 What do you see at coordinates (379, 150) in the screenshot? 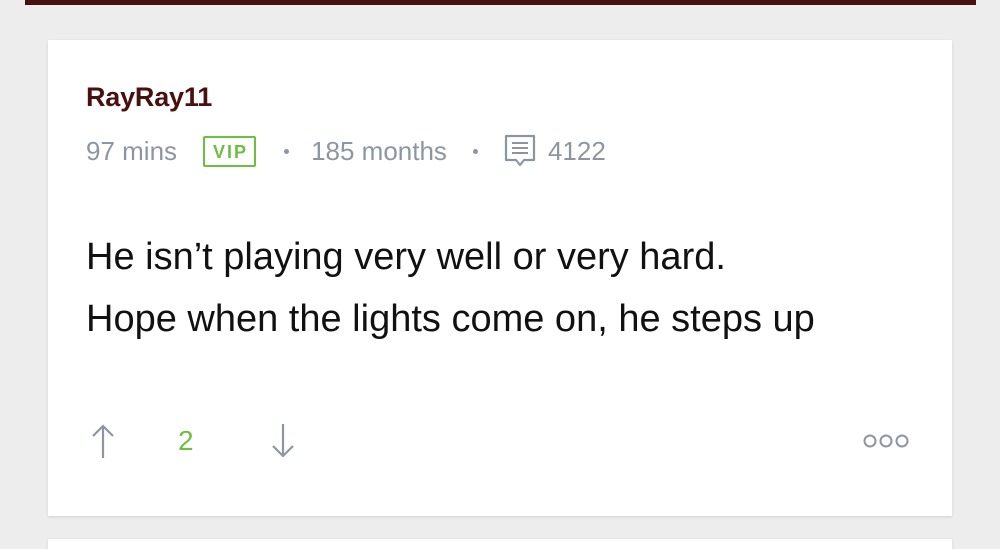
I see `membership-duration: 185 months` at bounding box center [379, 150].